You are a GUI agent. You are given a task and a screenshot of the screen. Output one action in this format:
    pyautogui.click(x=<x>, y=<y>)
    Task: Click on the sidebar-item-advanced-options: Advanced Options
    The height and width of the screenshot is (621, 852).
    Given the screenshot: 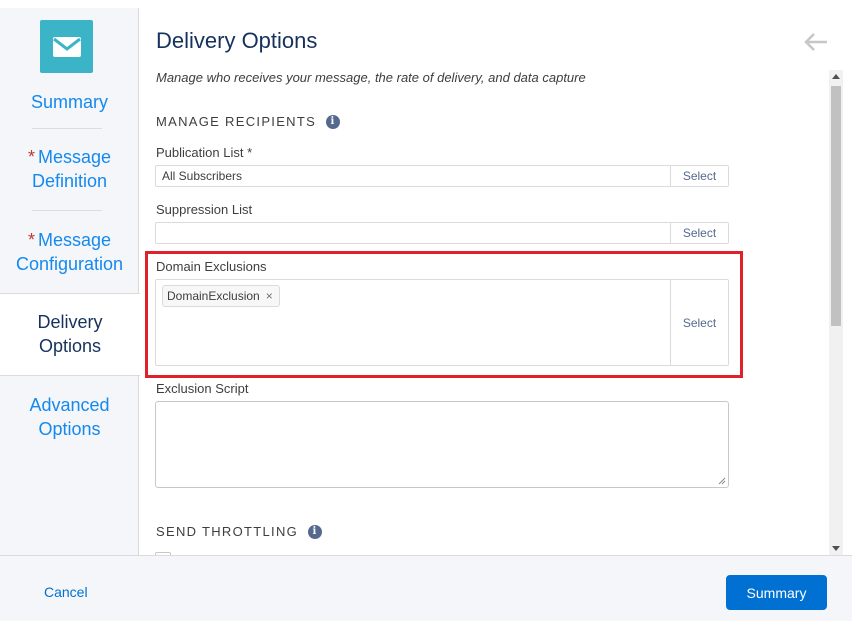 What is the action you would take?
    pyautogui.click(x=69, y=417)
    